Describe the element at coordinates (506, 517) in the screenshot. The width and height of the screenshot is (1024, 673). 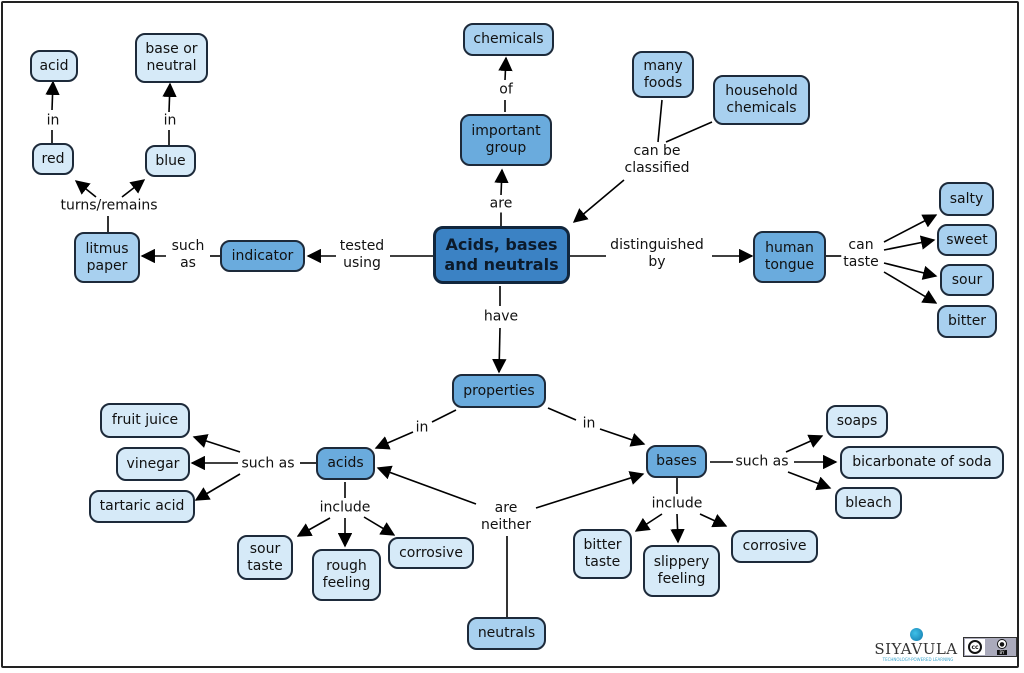
I see `link-label-are-neither: are neither` at that location.